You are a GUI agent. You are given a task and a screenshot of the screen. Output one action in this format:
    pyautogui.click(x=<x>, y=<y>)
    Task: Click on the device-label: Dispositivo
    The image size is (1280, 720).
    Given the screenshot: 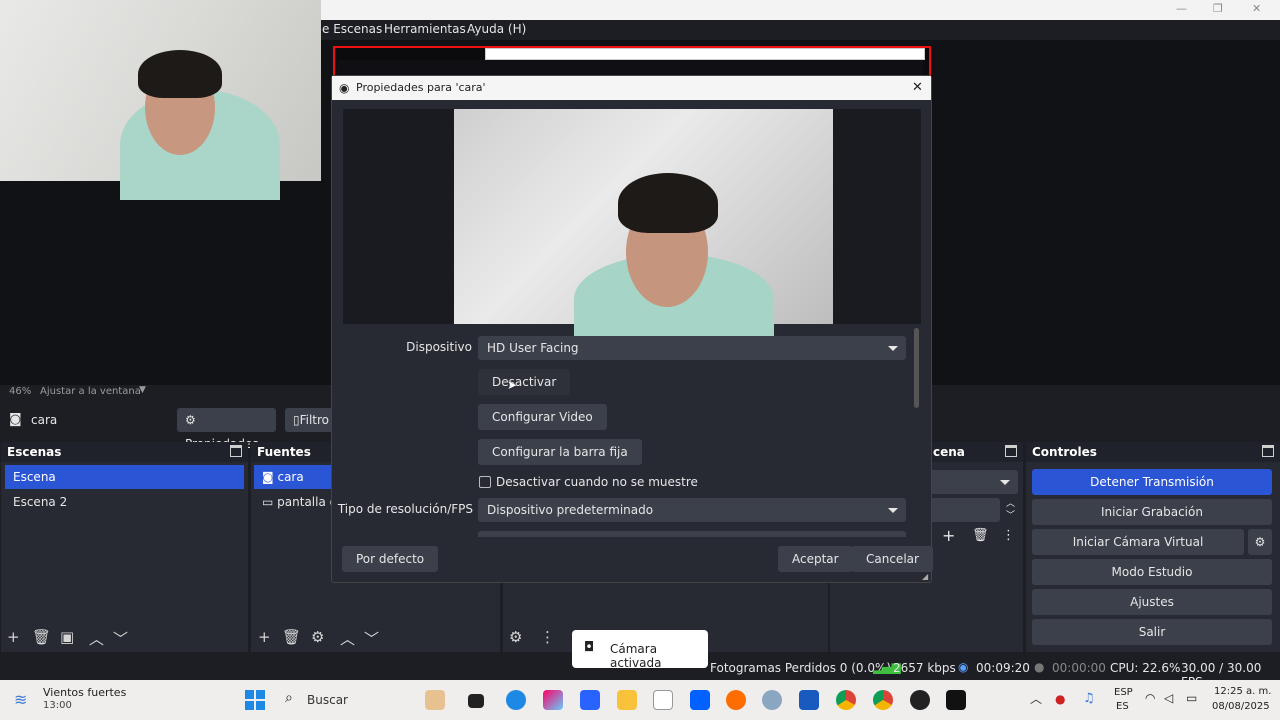 What is the action you would take?
    pyautogui.click(x=439, y=347)
    